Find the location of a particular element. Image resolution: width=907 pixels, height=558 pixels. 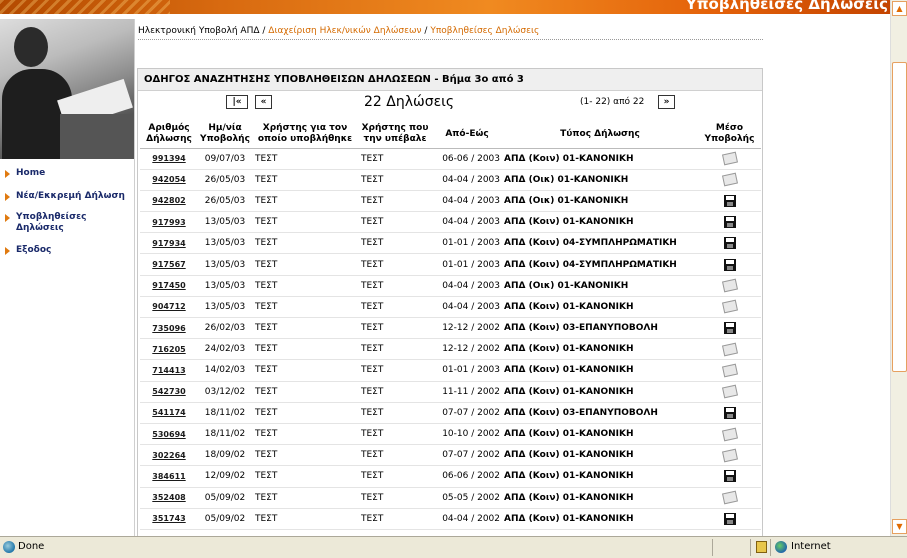

submission-date: 05/09/02 is located at coordinates (225, 519).